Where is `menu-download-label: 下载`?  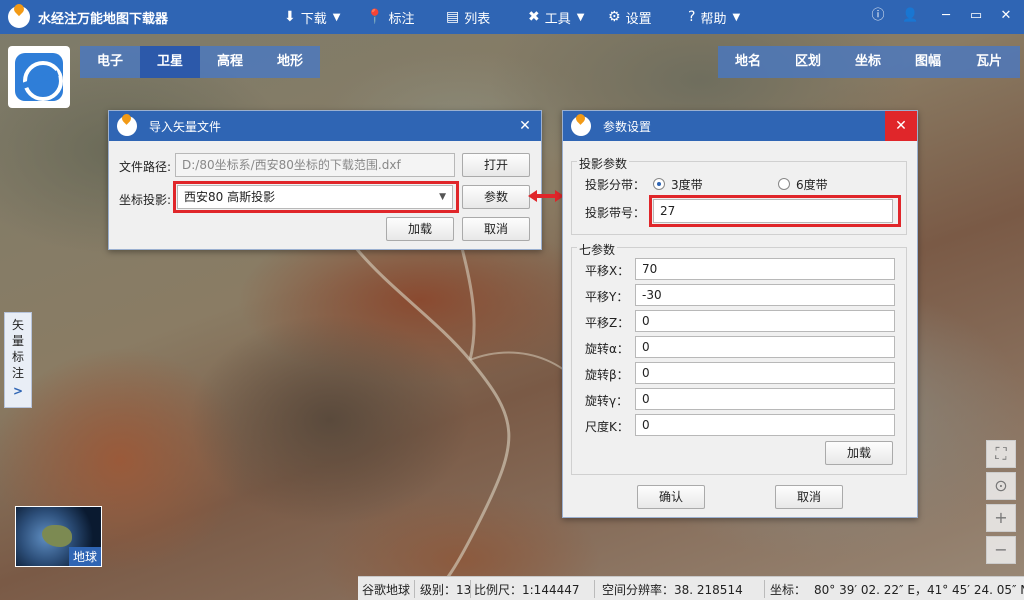
menu-download-label: 下载 is located at coordinates (313, 19).